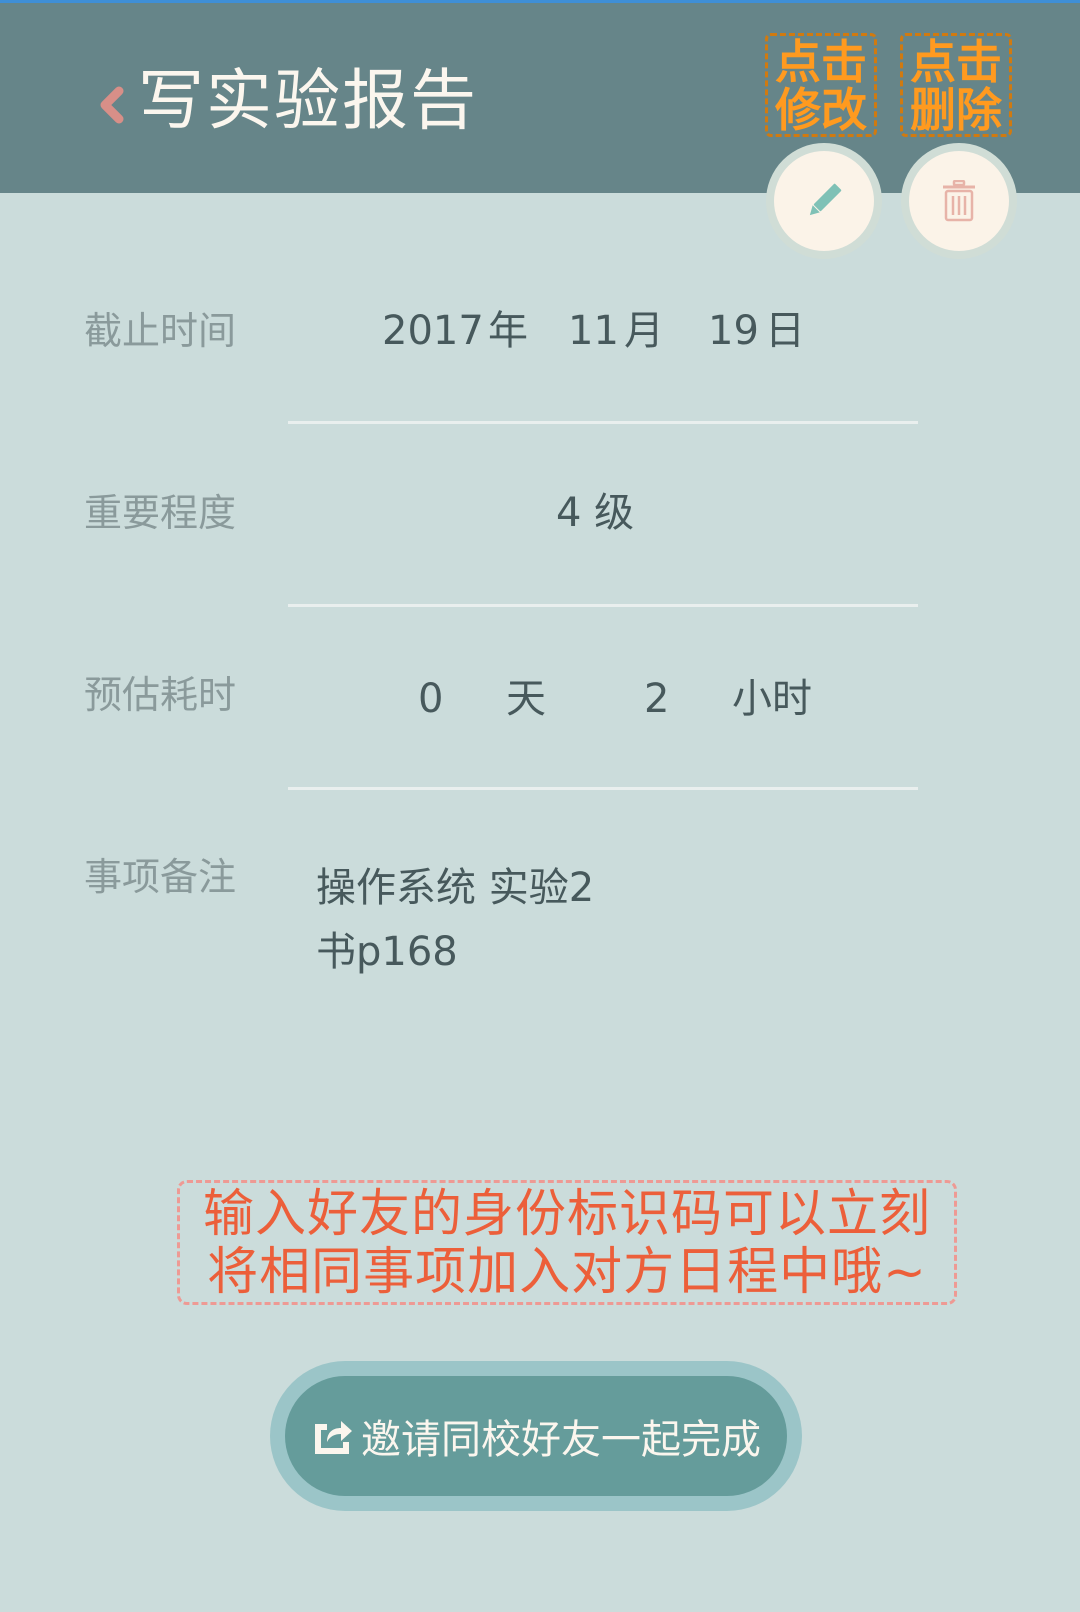 This screenshot has width=1080, height=1612. I want to click on edit-hint-label: 点击 修改, so click(821, 85).